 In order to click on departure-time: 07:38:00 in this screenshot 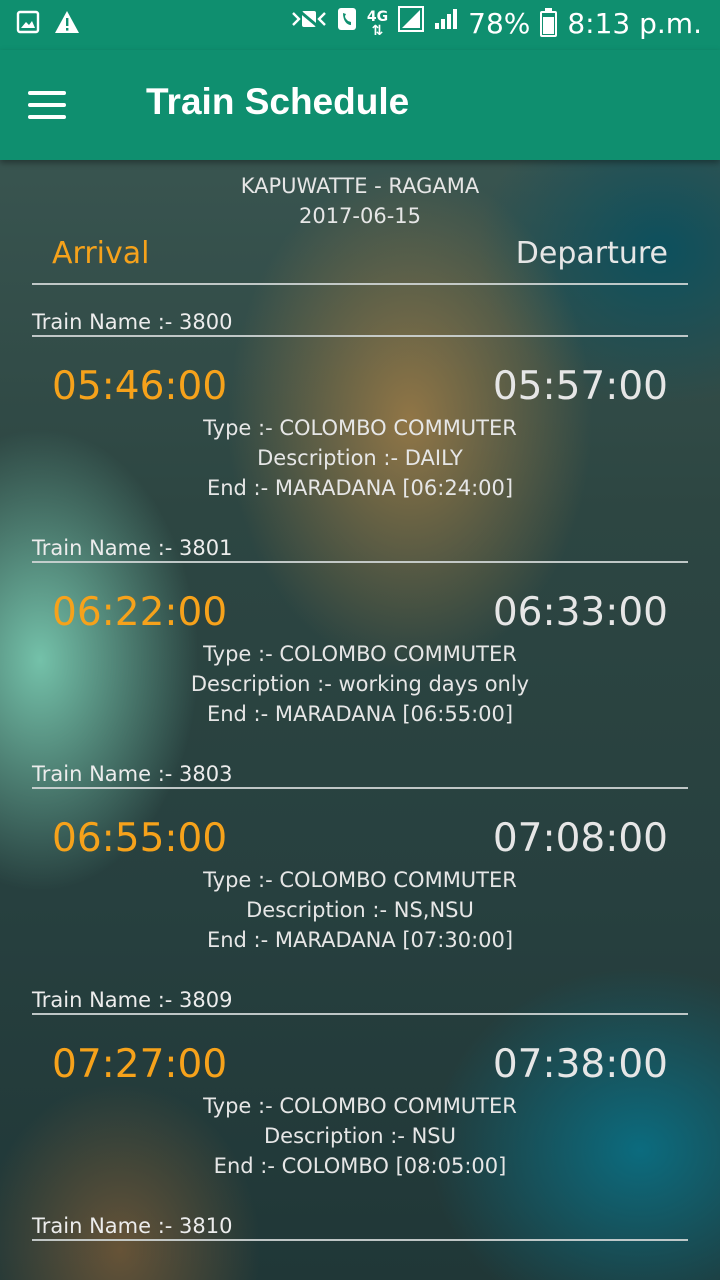, I will do `click(580, 1064)`.